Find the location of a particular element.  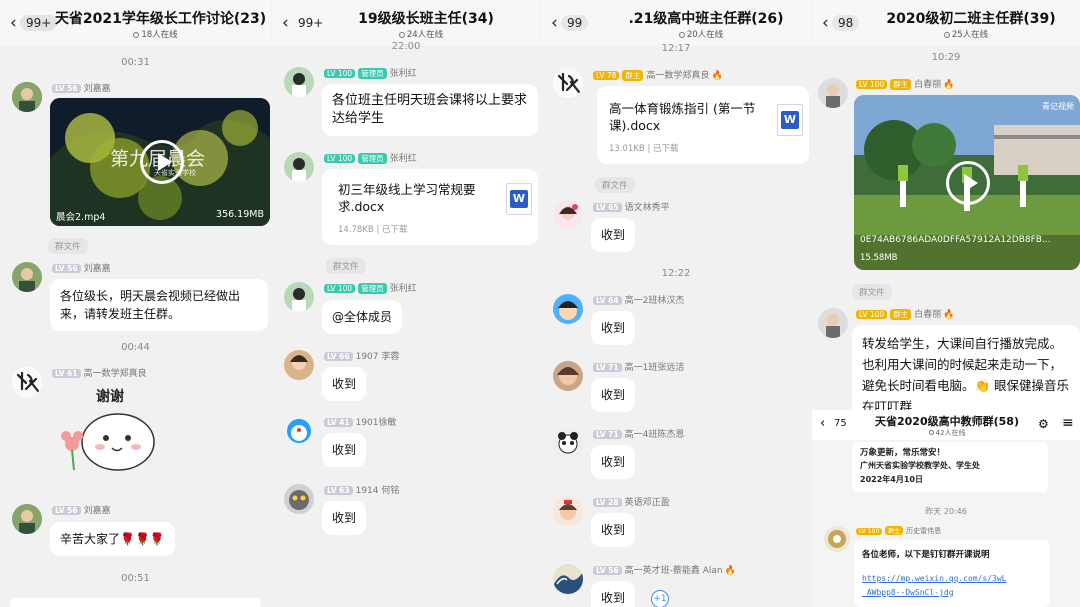

back-icon: ‹ is located at coordinates (822, 423).